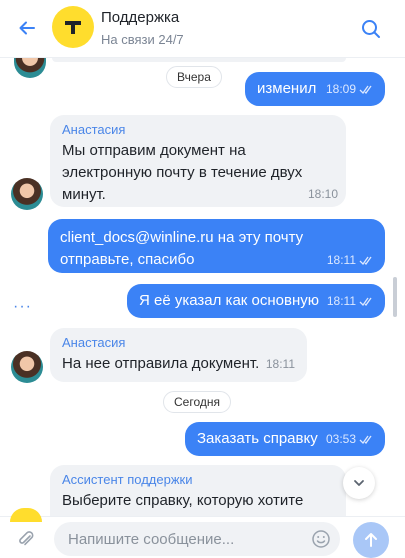  I want to click on message-text-line: Мы отправим документ на, so click(154, 150).